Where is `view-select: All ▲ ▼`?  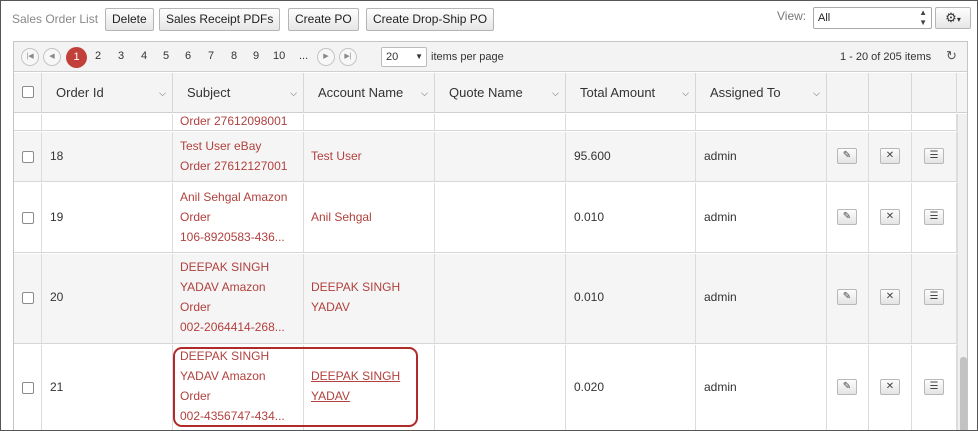
view-select: All ▲ ▼ is located at coordinates (872, 18).